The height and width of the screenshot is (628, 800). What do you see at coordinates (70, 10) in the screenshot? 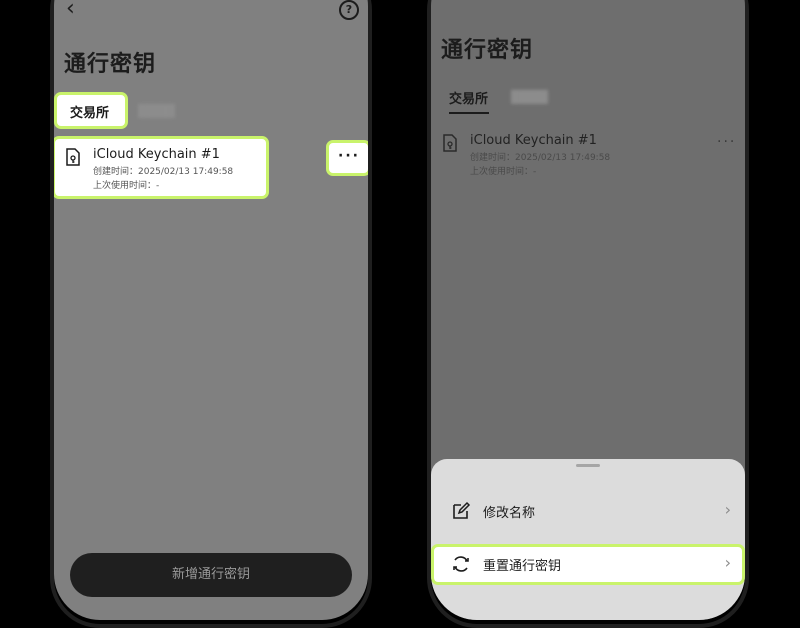
I see `back-icon: ‹` at bounding box center [70, 10].